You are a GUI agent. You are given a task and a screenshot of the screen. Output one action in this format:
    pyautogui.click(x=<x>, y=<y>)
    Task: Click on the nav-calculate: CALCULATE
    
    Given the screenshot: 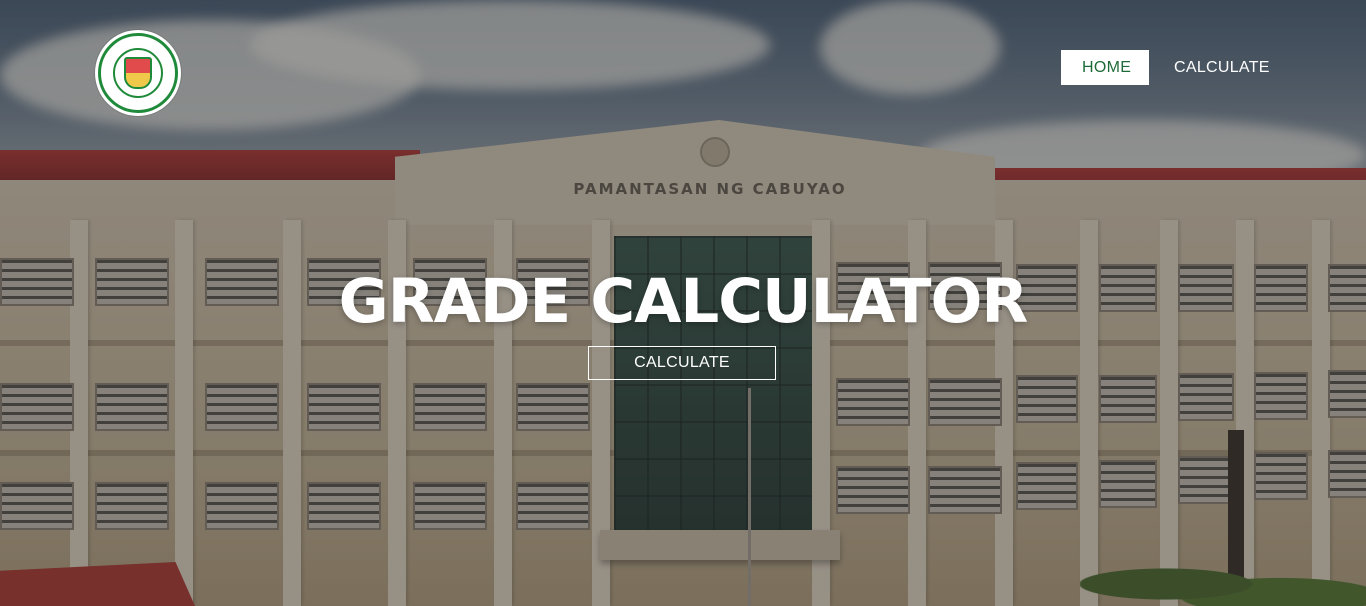 What is the action you would take?
    pyautogui.click(x=1209, y=67)
    